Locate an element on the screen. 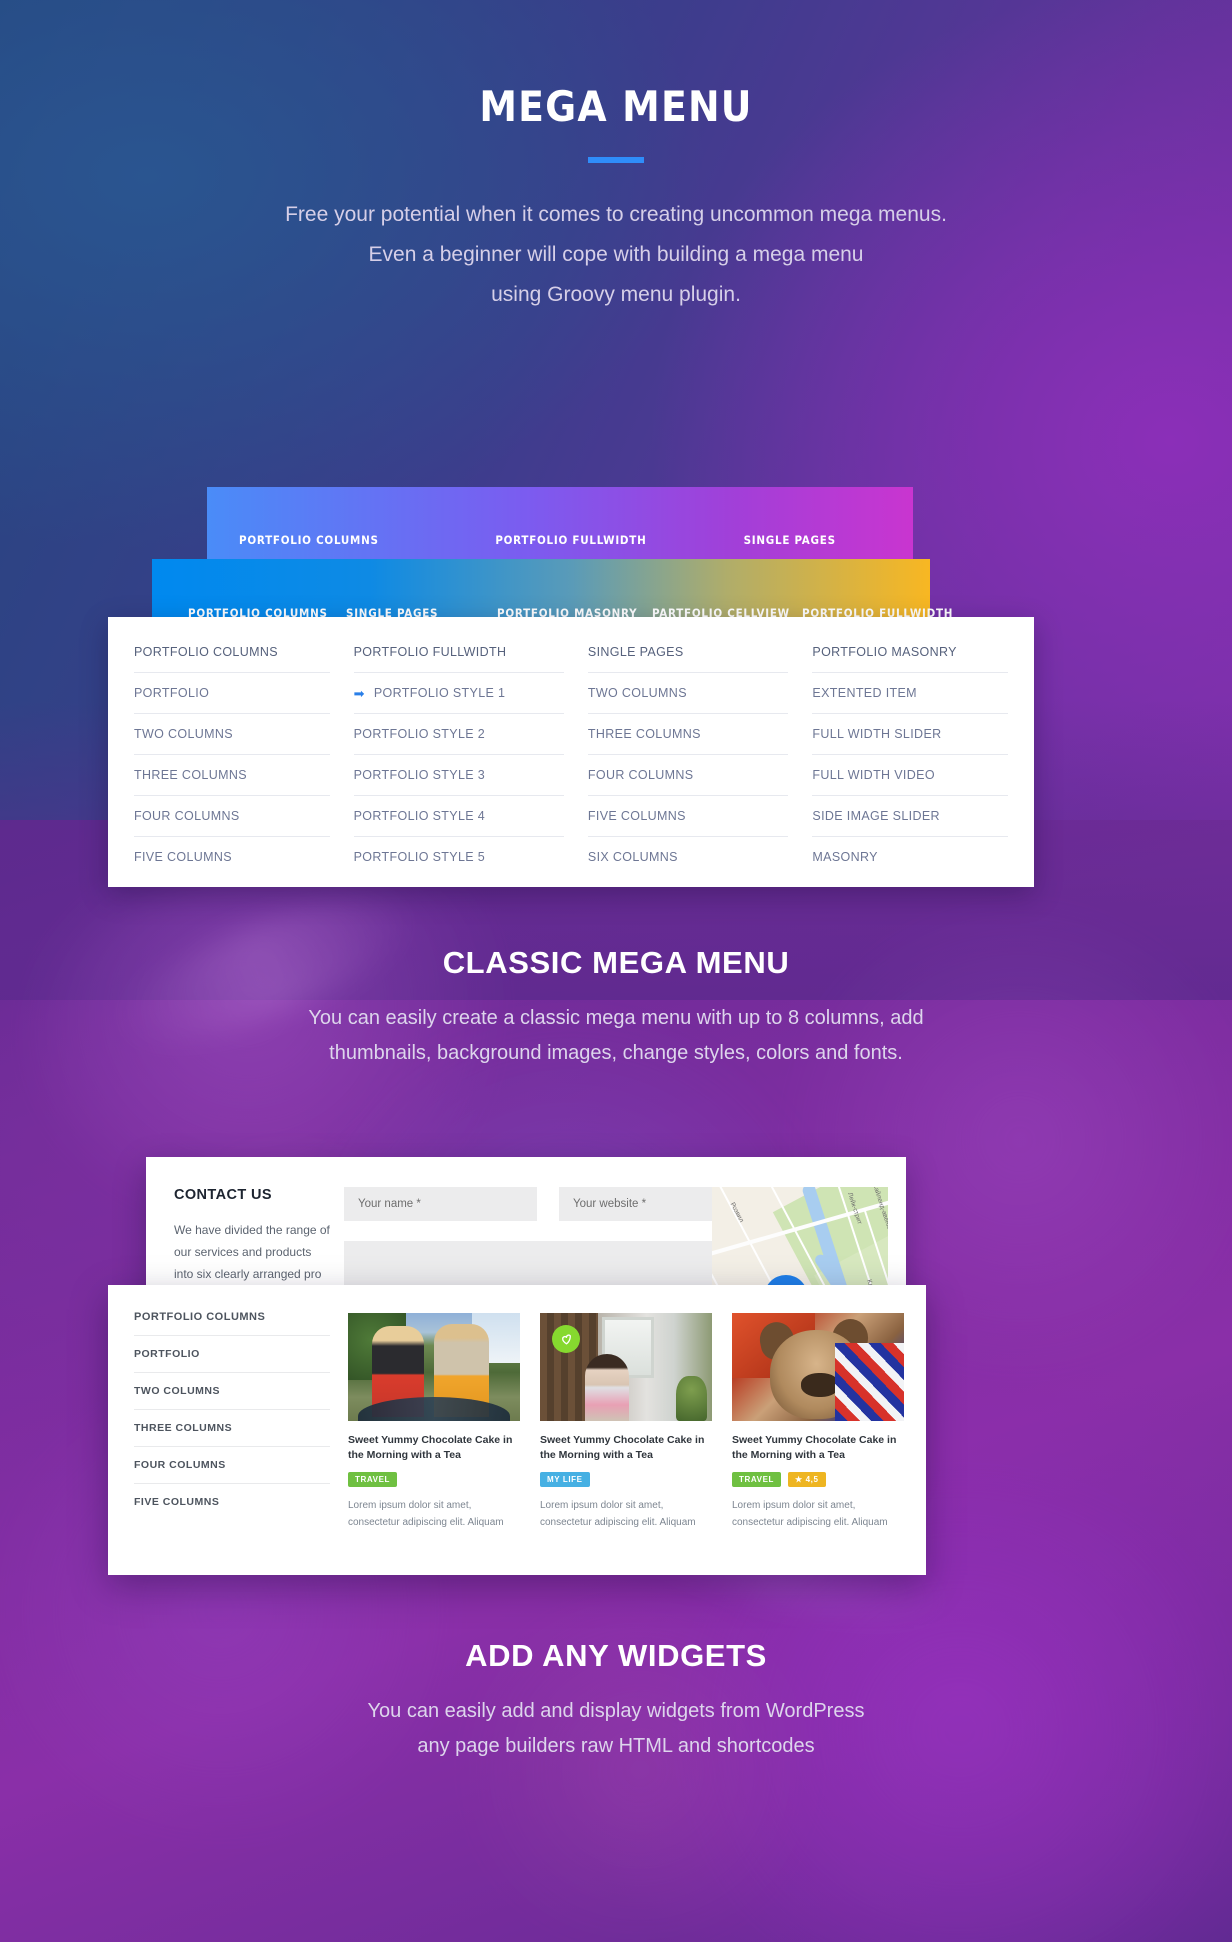  sidebar-heading: PORTFOLIO COLUMNS is located at coordinates (200, 1317).